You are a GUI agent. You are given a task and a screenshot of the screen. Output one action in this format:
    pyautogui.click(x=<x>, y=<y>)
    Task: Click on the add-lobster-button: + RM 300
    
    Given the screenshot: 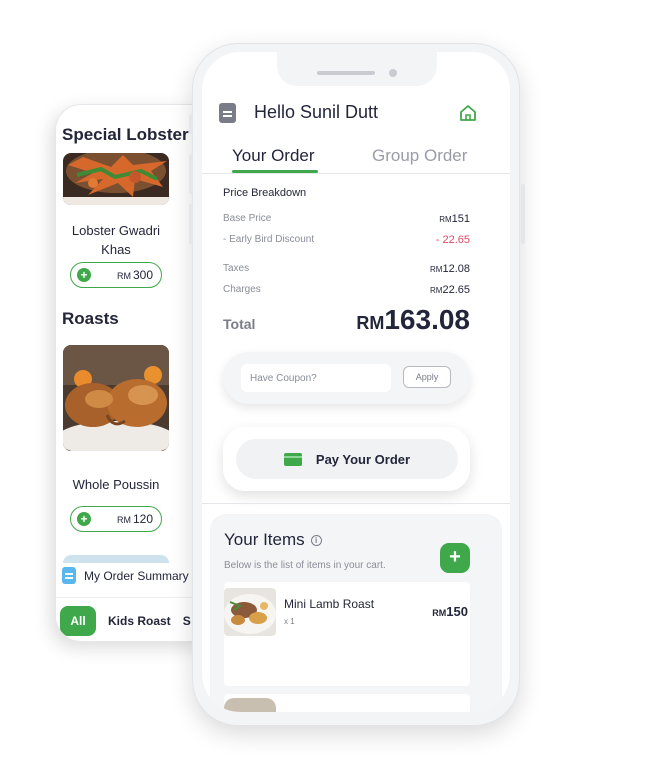 What is the action you would take?
    pyautogui.click(x=116, y=275)
    